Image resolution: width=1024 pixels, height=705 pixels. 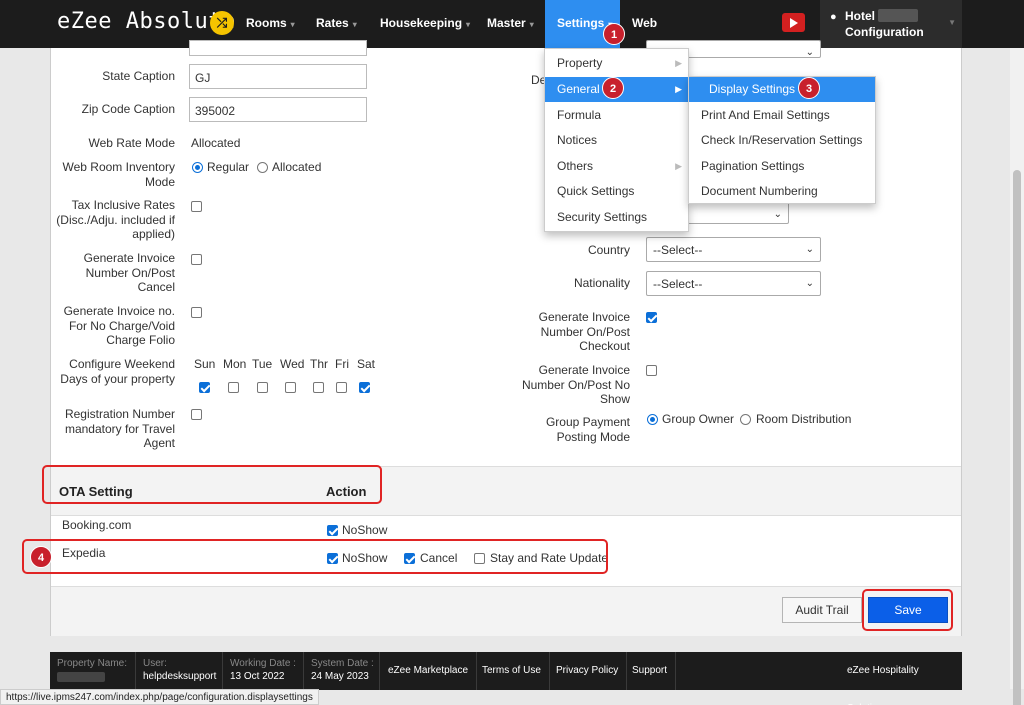 What do you see at coordinates (278, 109) in the screenshot?
I see `zip-caption-input: 395002` at bounding box center [278, 109].